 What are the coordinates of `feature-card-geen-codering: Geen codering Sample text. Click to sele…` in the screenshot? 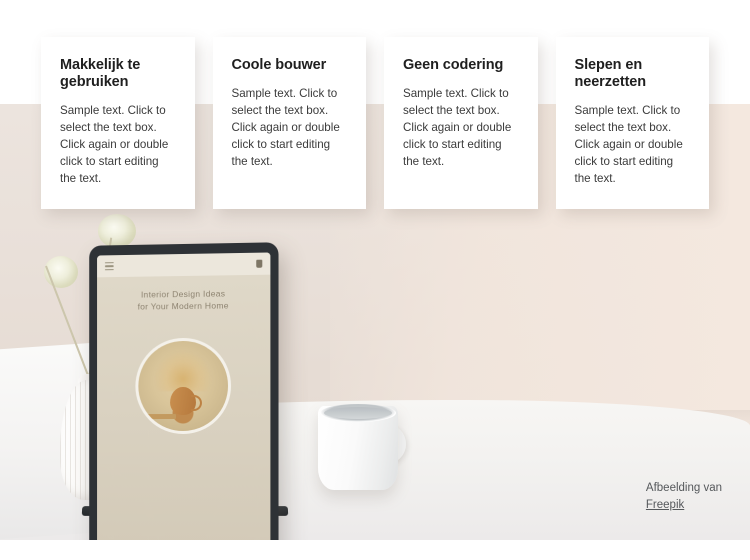 It's located at (461, 123).